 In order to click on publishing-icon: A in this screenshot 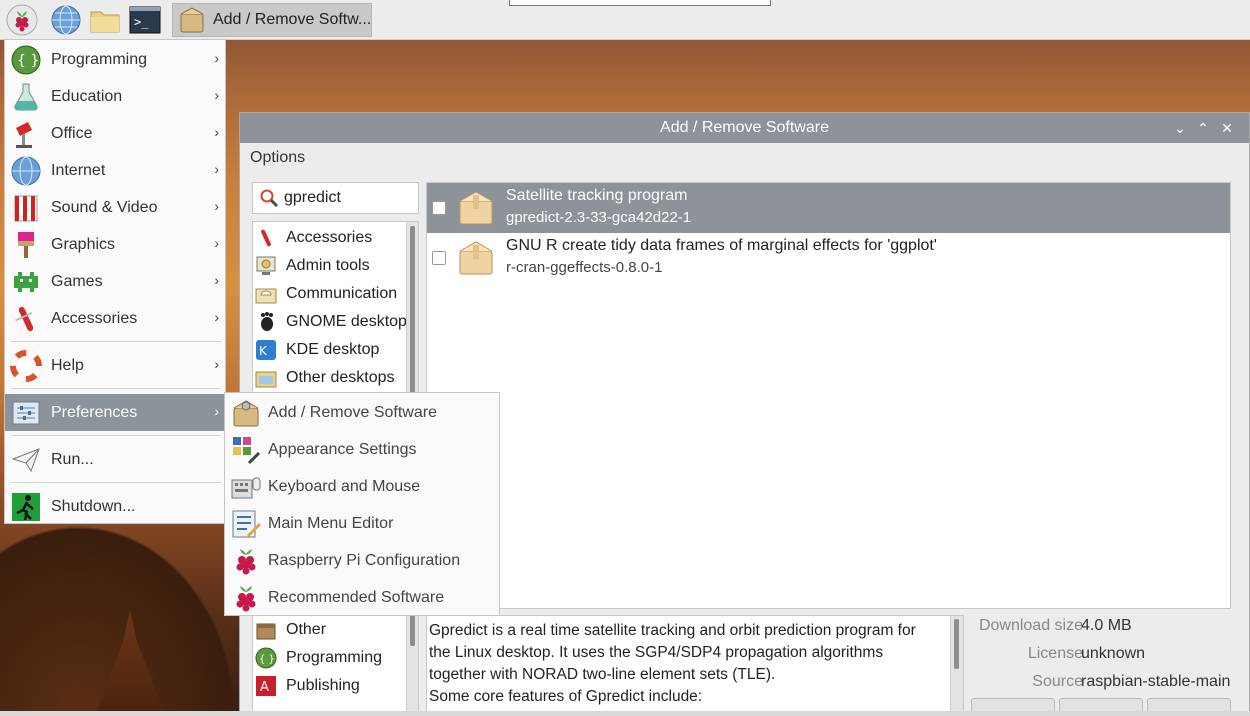, I will do `click(266, 686)`.